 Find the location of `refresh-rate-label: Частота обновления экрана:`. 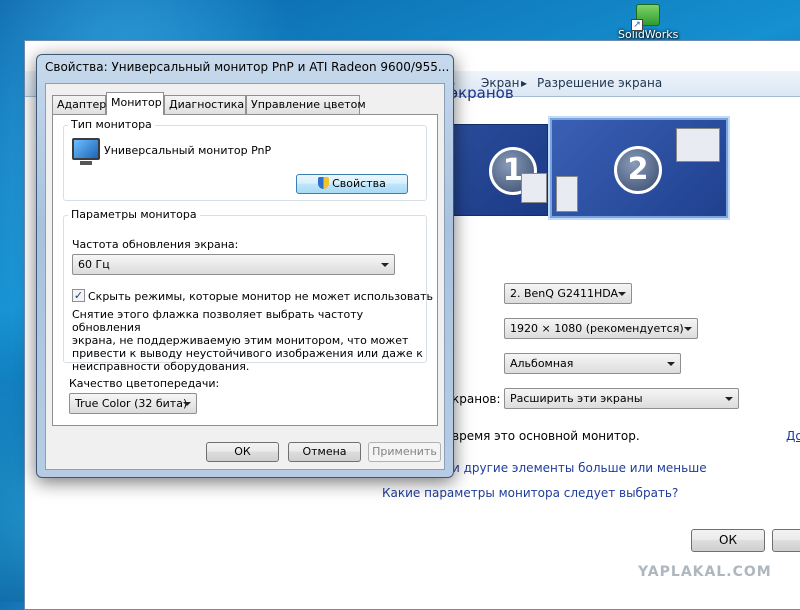

refresh-rate-label: Частота обновления экрана: is located at coordinates (155, 244).